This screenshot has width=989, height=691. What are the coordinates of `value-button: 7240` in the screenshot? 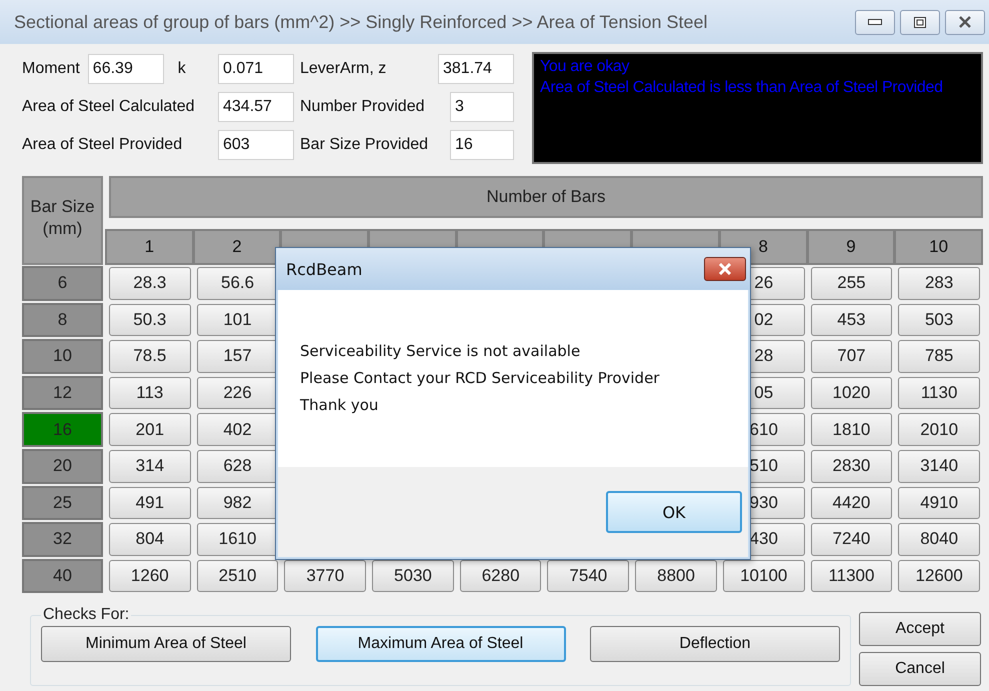 It's located at (851, 539).